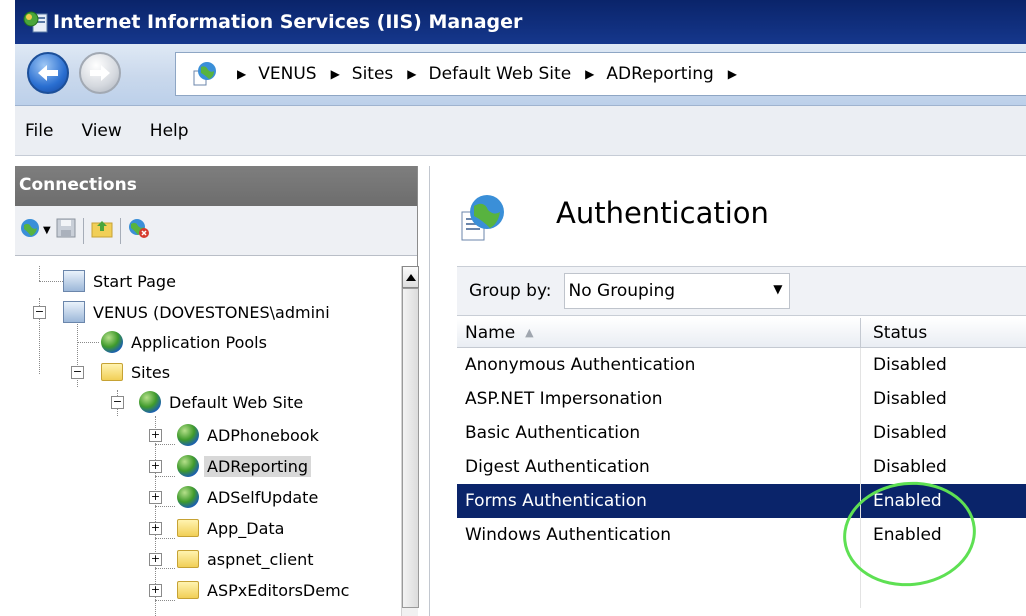 This screenshot has width=1026, height=616. I want to click on start-page-icon, so click(74, 281).